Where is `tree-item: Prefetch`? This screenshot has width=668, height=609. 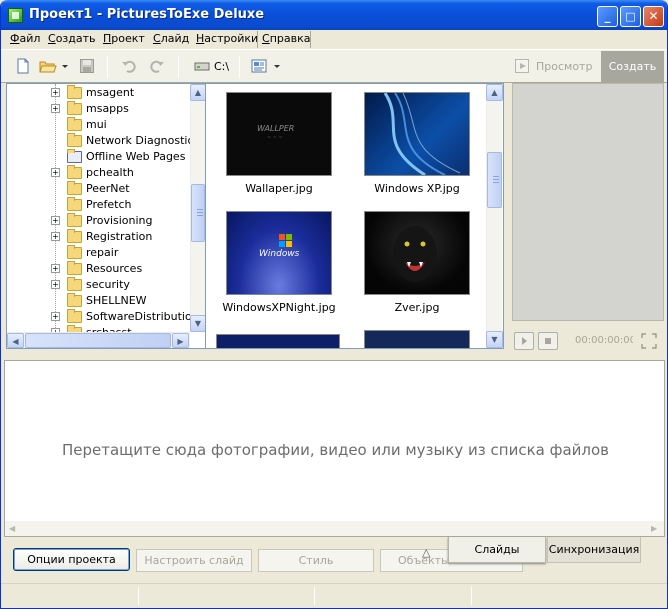 tree-item: Prefetch is located at coordinates (99, 205).